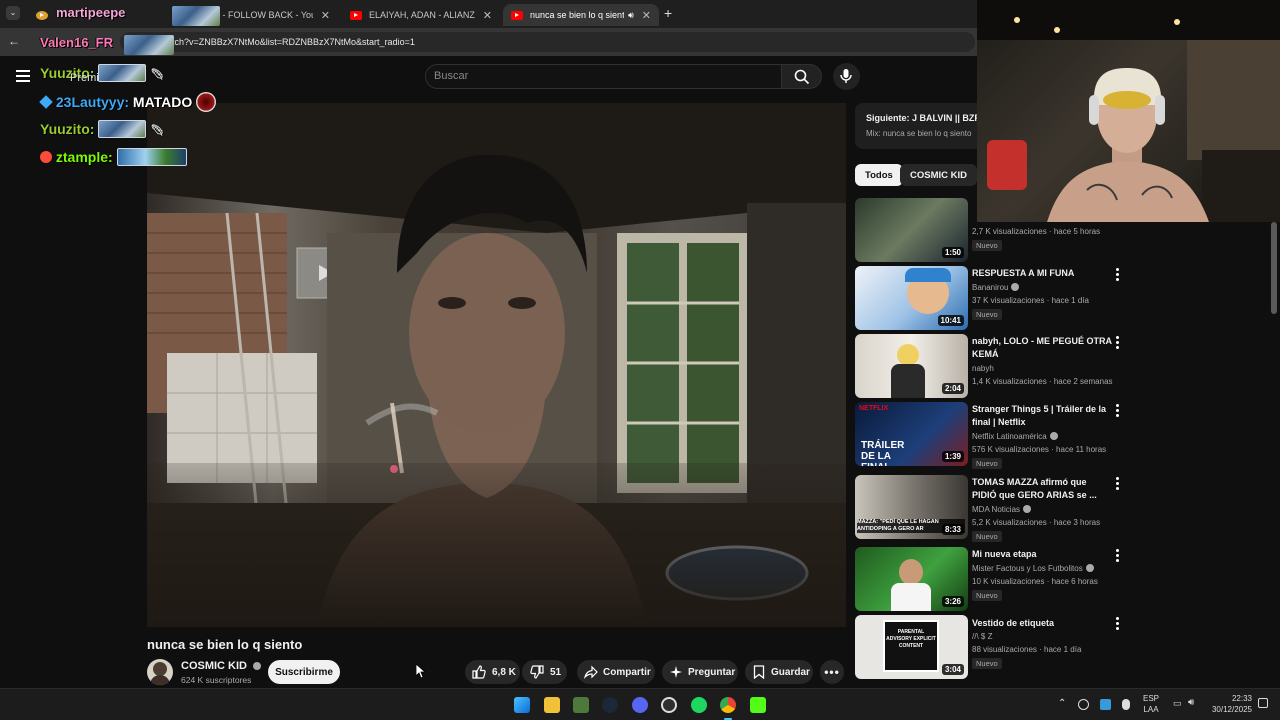 This screenshot has width=1280, height=720. I want to click on chrome-icon, so click(728, 705).